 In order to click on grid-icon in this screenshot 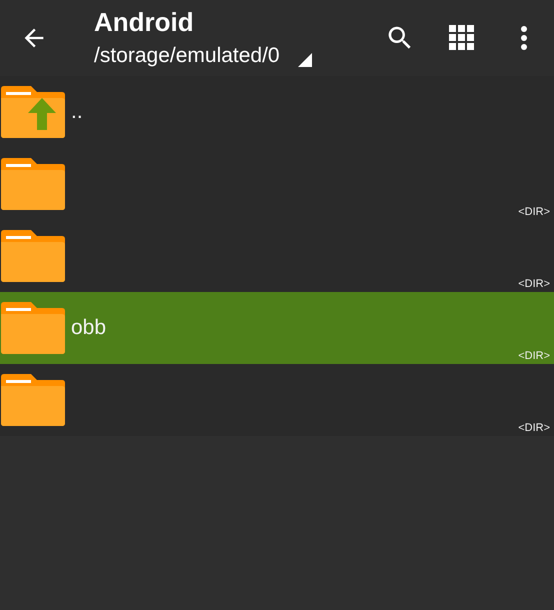, I will do `click(462, 38)`.